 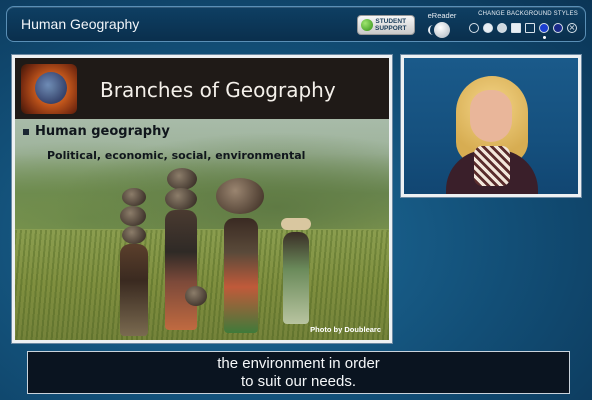 I want to click on ereader-button: eReader, so click(x=442, y=26).